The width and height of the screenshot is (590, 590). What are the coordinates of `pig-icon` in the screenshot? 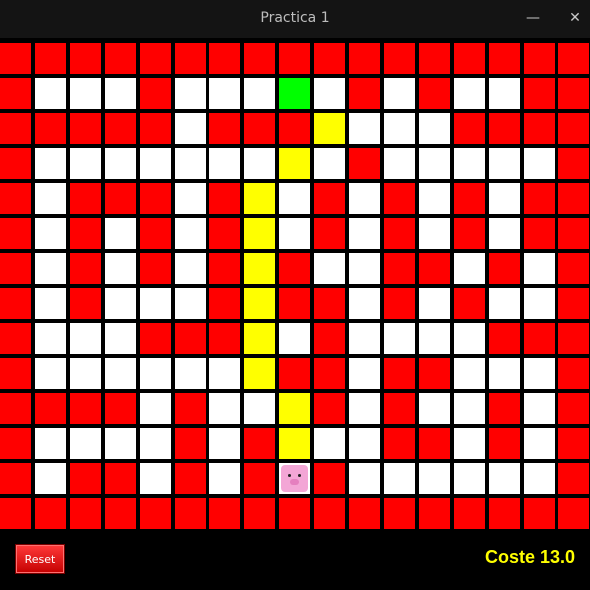 It's located at (294, 478).